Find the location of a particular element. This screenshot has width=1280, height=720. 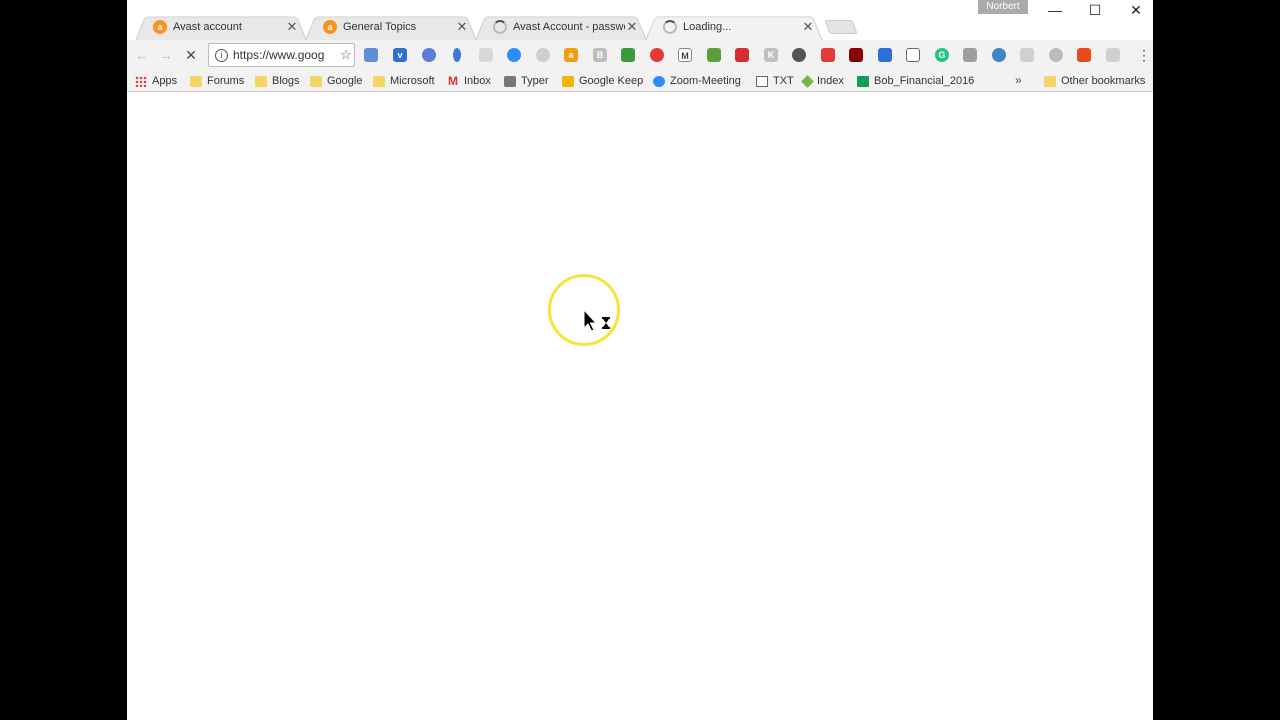

bookmark-zoom-meeting: Zoom-Meeting is located at coordinates (697, 81).